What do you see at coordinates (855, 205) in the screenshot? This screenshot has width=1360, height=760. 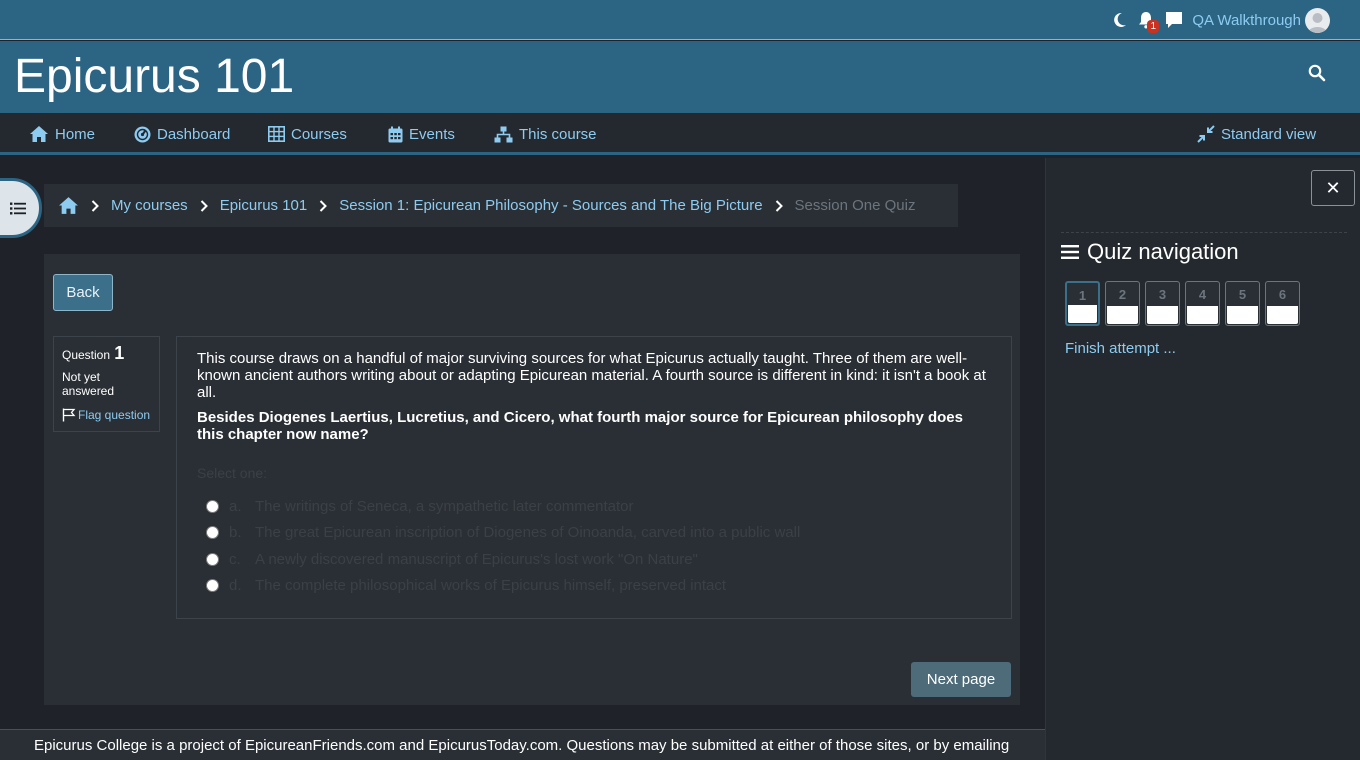 I see `breadcrumb-current: Session One Quiz` at bounding box center [855, 205].